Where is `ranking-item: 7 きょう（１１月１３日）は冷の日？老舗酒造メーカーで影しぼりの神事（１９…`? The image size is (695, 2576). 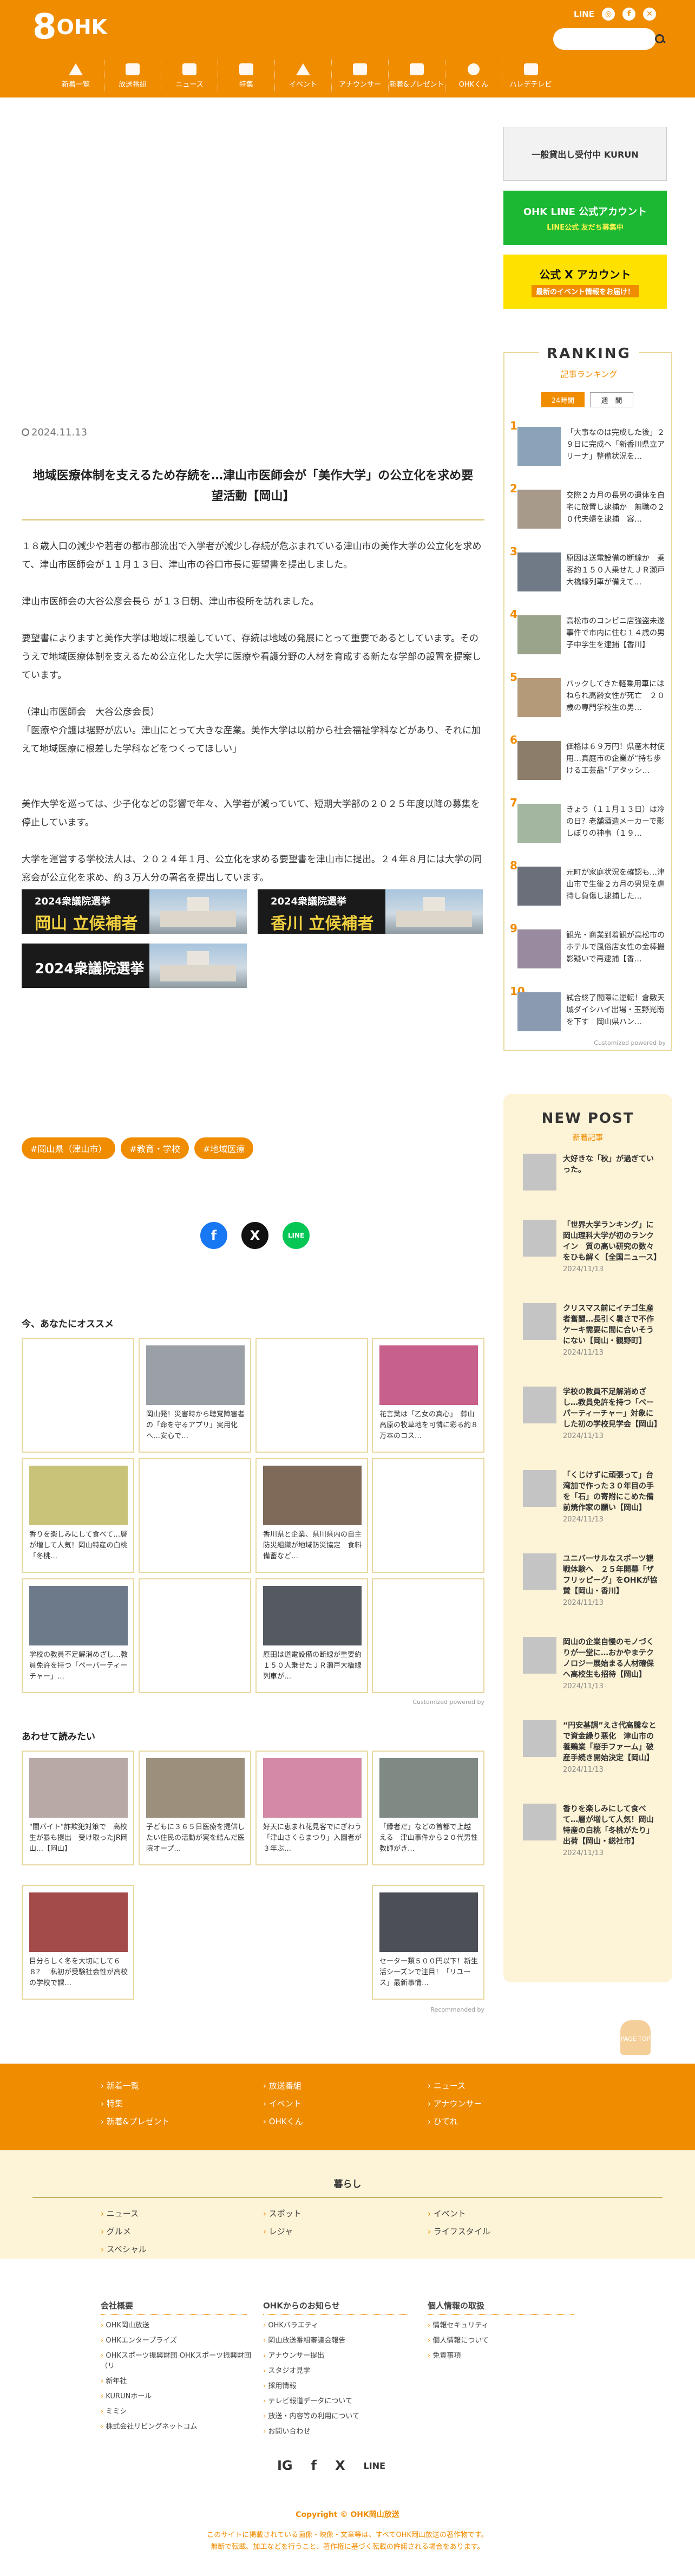 ranking-item: 7 きょう（１１月１３日）は冷の日？老舗酒造メーカーで影しぼりの神事（１９… is located at coordinates (588, 824).